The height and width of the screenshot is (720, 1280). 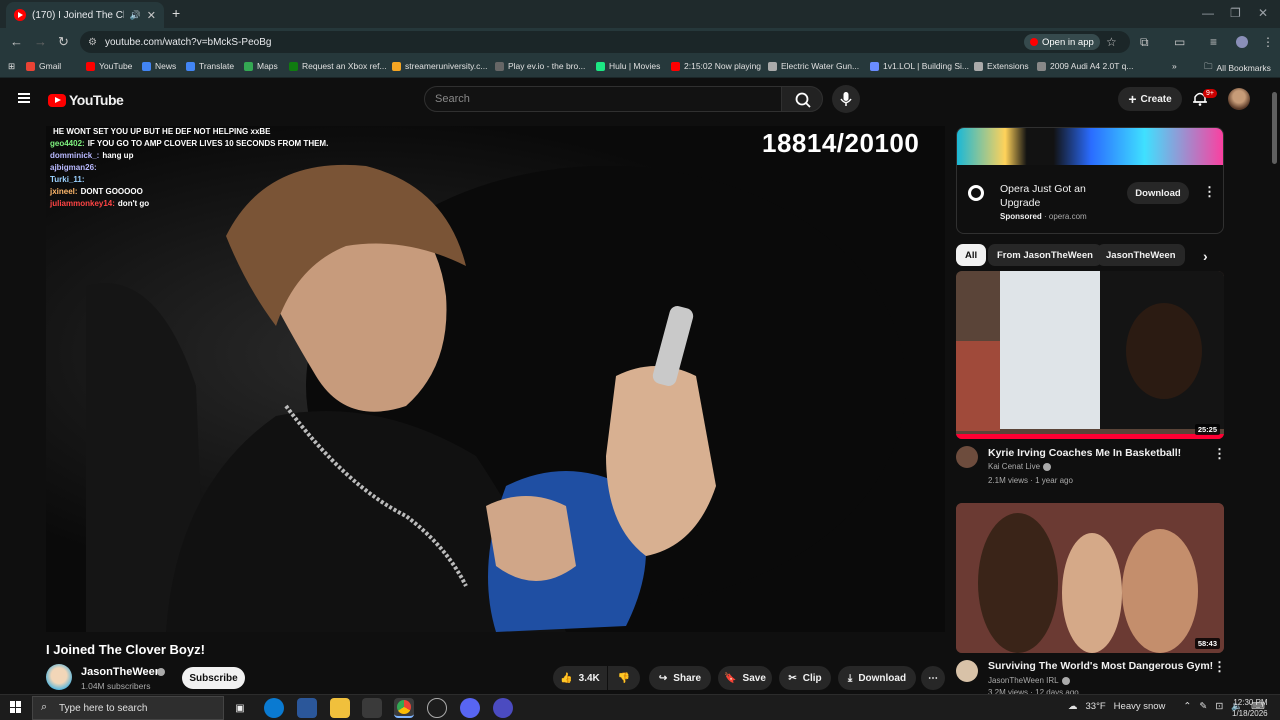 What do you see at coordinates (43, 66) in the screenshot?
I see `bookmark-item: Gmail` at bounding box center [43, 66].